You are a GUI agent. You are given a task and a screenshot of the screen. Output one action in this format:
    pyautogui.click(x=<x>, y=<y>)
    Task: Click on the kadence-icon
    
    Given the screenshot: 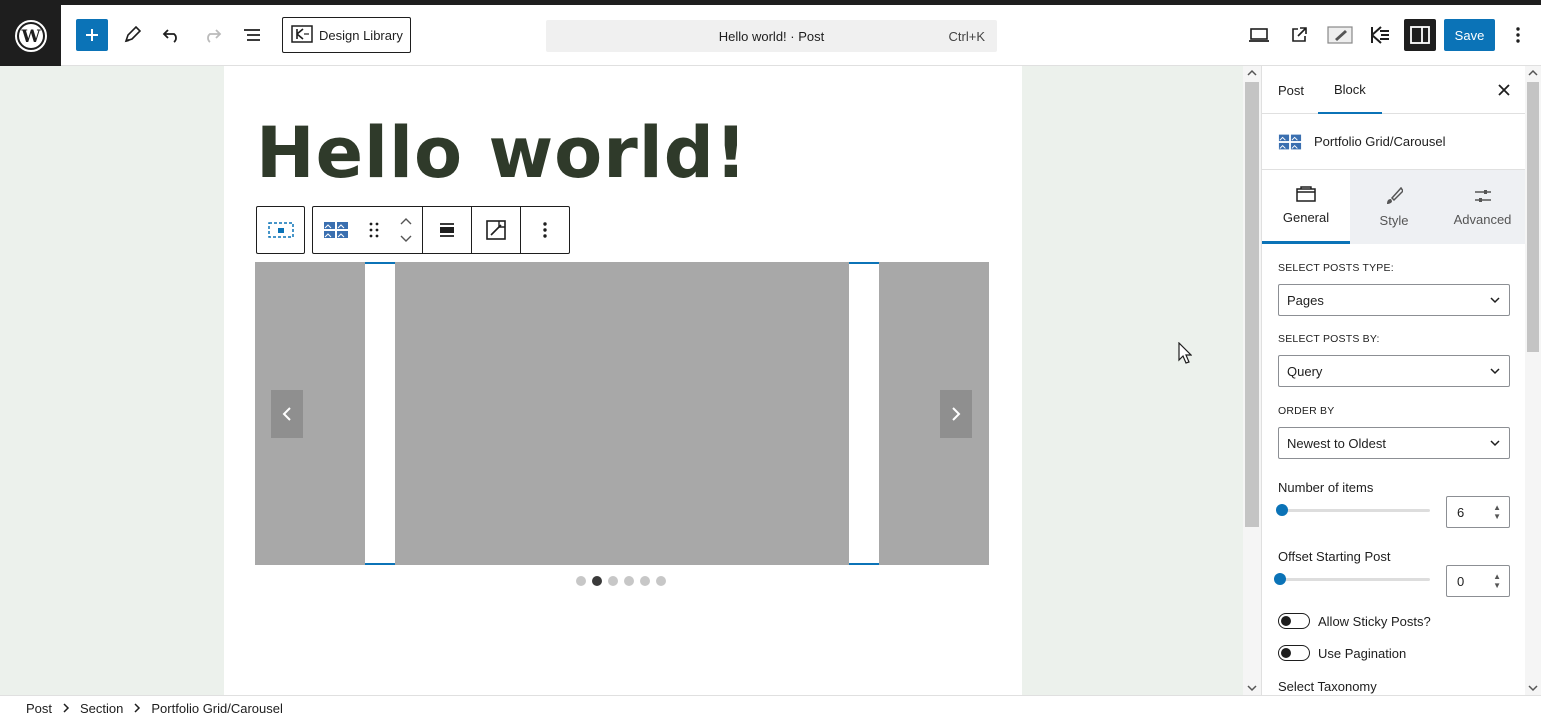 What is the action you would take?
    pyautogui.click(x=1380, y=35)
    